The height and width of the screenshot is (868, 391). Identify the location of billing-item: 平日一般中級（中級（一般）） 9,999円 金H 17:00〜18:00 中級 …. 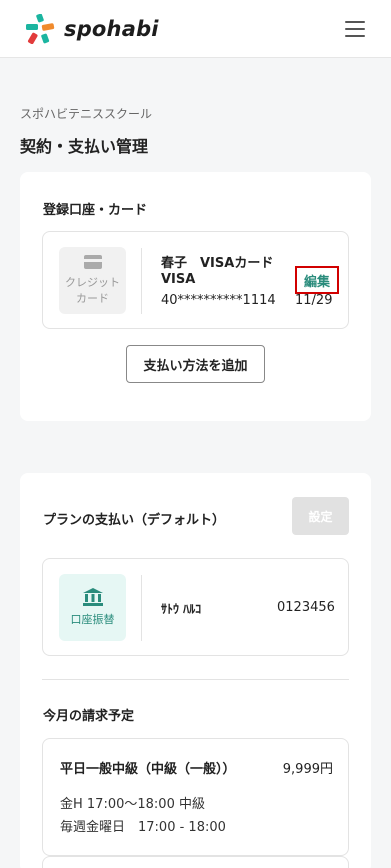
(195, 797).